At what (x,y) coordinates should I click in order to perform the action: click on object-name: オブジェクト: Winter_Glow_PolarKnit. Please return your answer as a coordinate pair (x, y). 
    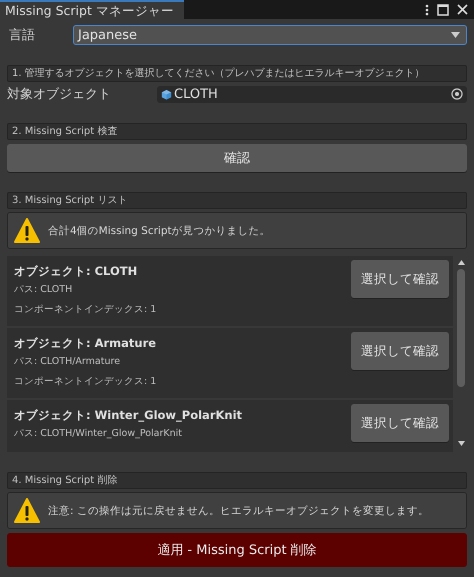
    Looking at the image, I should click on (129, 415).